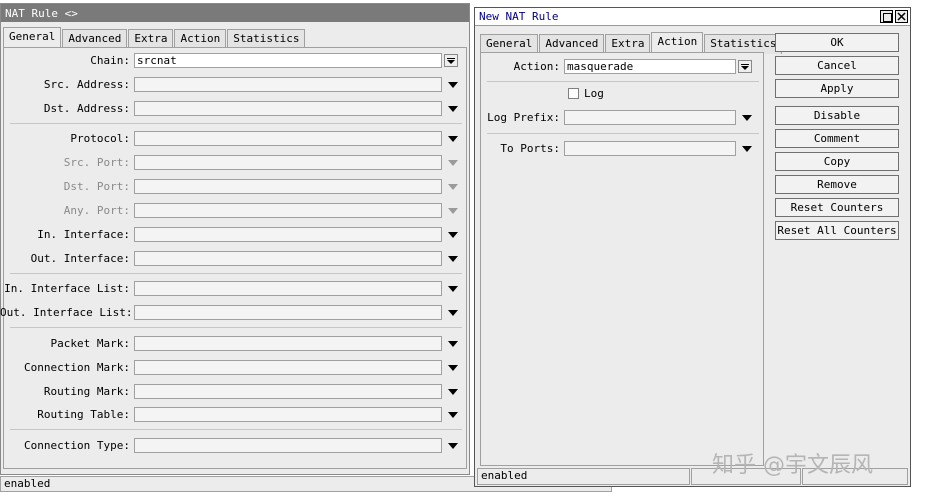  I want to click on chain-input: srcnat, so click(288, 60).